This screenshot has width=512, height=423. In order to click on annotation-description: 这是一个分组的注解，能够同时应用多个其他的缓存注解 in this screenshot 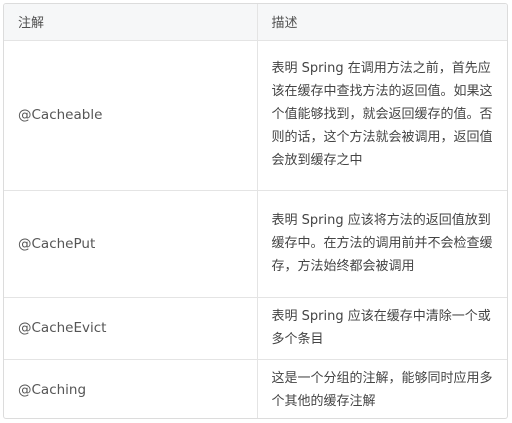, I will do `click(381, 388)`.